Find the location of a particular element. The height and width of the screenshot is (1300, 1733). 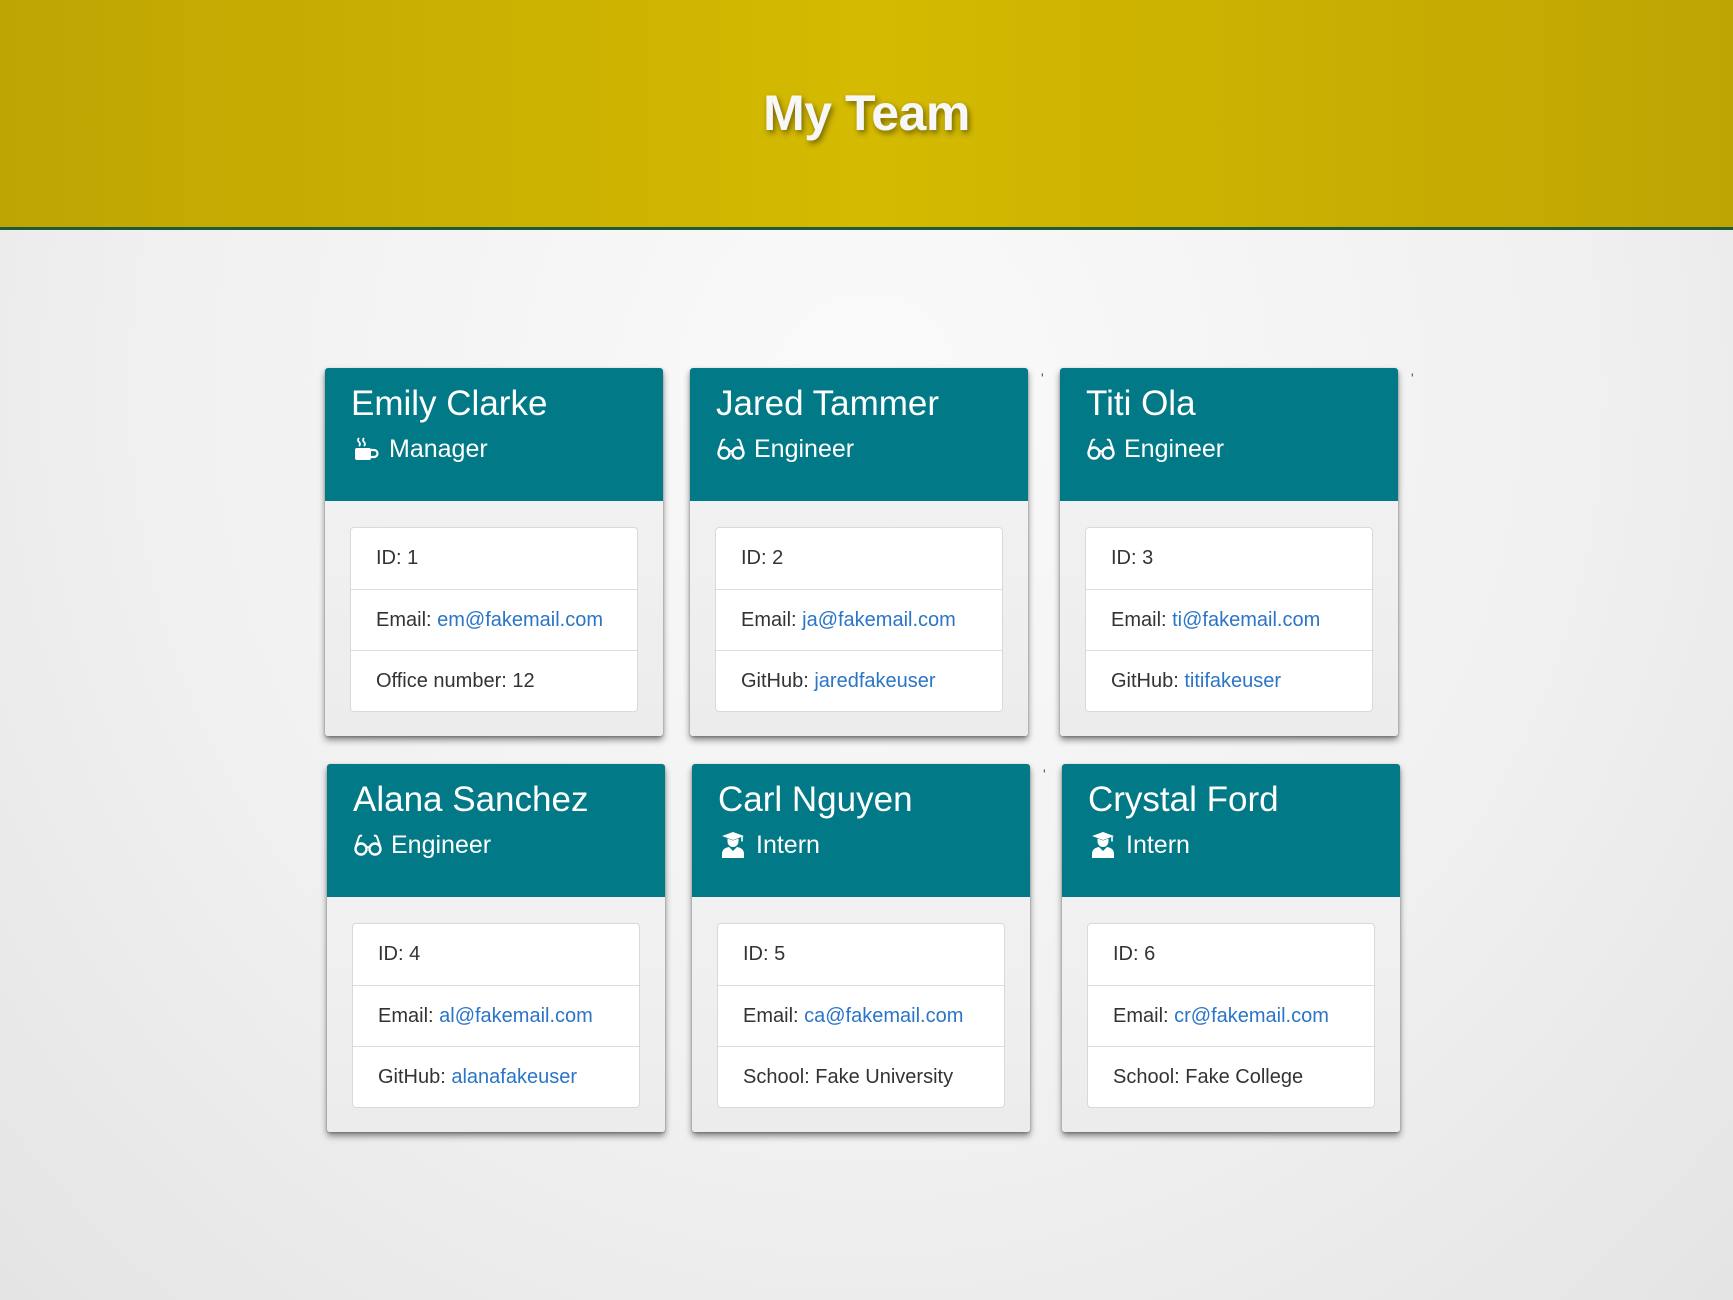

employee-email: Email: ti@fakemail.com is located at coordinates (1229, 619).